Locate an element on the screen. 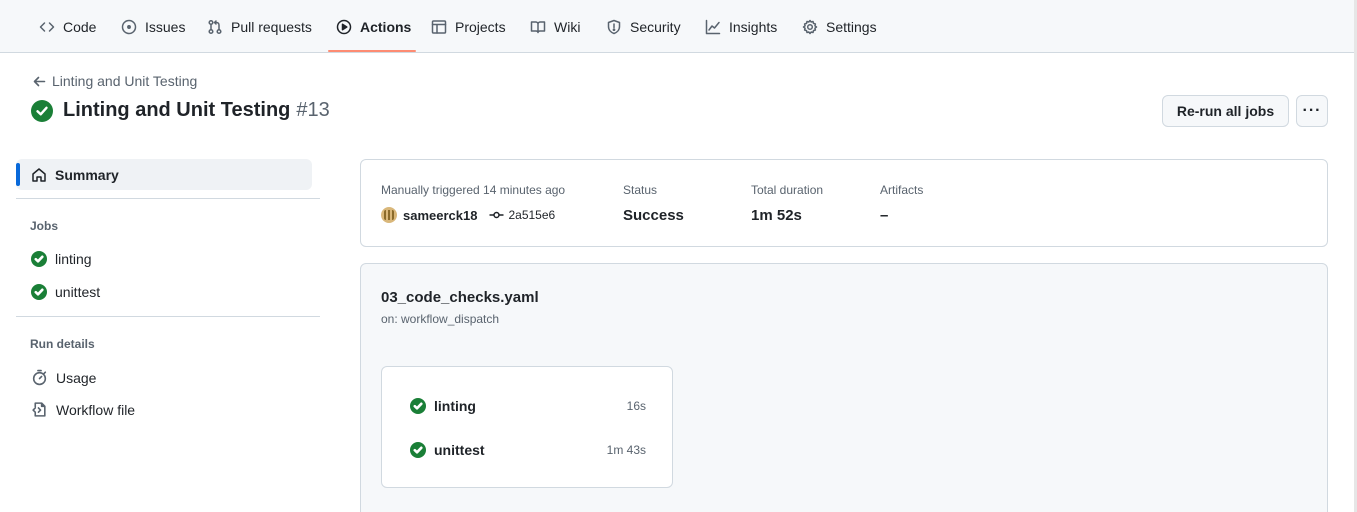  back-link-label: Linting and Unit Testing is located at coordinates (125, 81).